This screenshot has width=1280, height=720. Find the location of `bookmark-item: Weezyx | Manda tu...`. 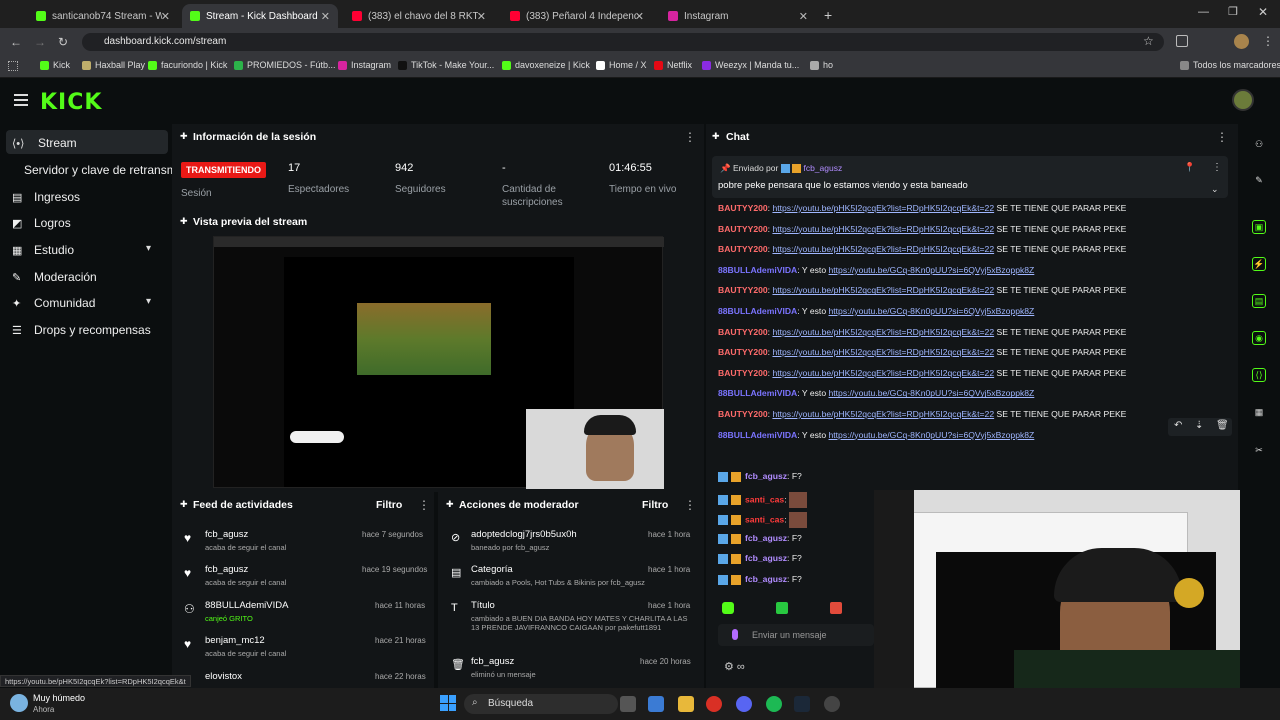

bookmark-item: Weezyx | Manda tu... is located at coordinates (750, 65).